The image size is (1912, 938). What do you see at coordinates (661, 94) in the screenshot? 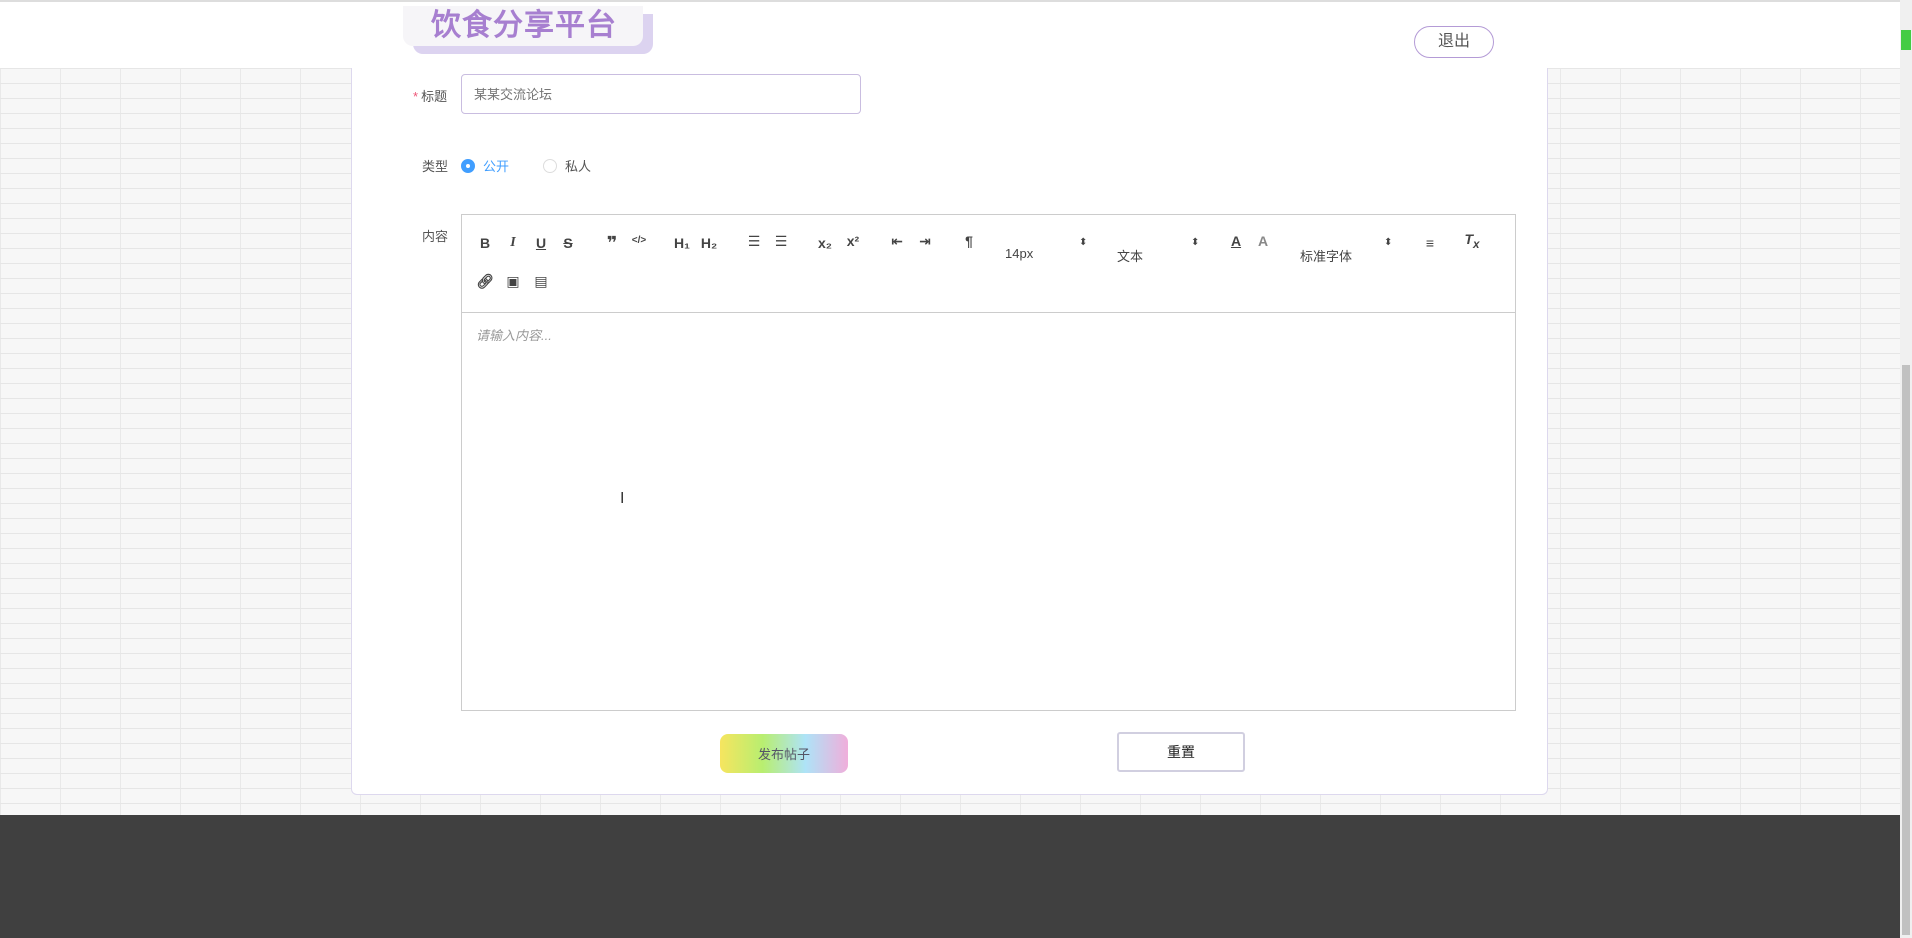
I see `title-input` at bounding box center [661, 94].